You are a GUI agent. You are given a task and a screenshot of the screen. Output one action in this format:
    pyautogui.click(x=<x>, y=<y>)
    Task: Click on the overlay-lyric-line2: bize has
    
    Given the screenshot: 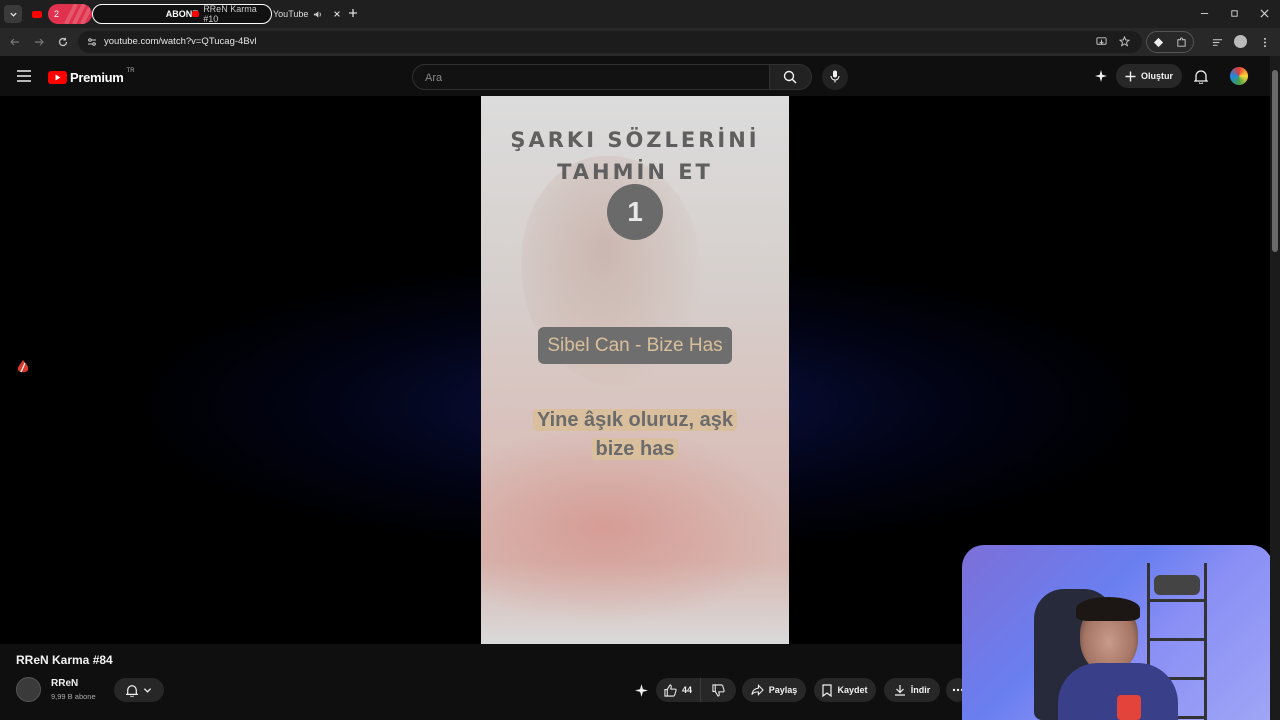 What is the action you would take?
    pyautogui.click(x=635, y=449)
    